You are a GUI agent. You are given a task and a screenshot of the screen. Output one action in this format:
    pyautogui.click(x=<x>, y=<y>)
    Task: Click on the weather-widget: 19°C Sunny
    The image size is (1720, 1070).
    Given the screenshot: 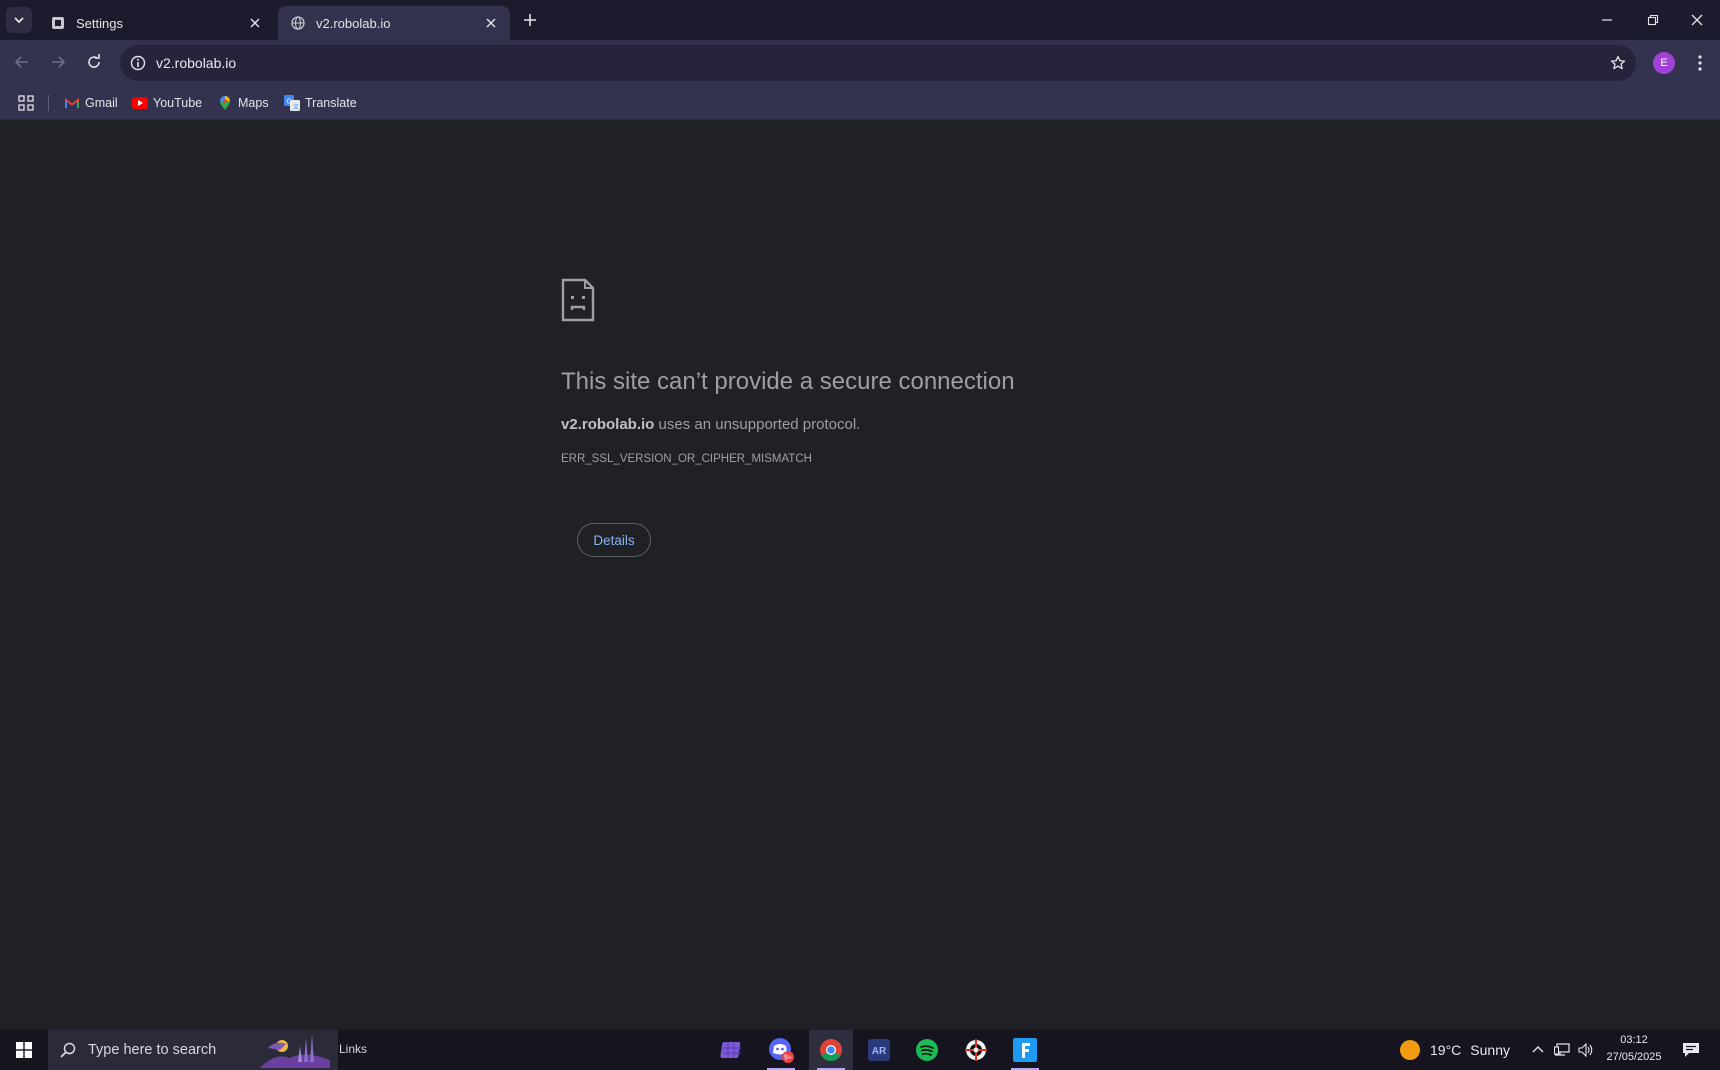 What is the action you would take?
    pyautogui.click(x=1455, y=1050)
    